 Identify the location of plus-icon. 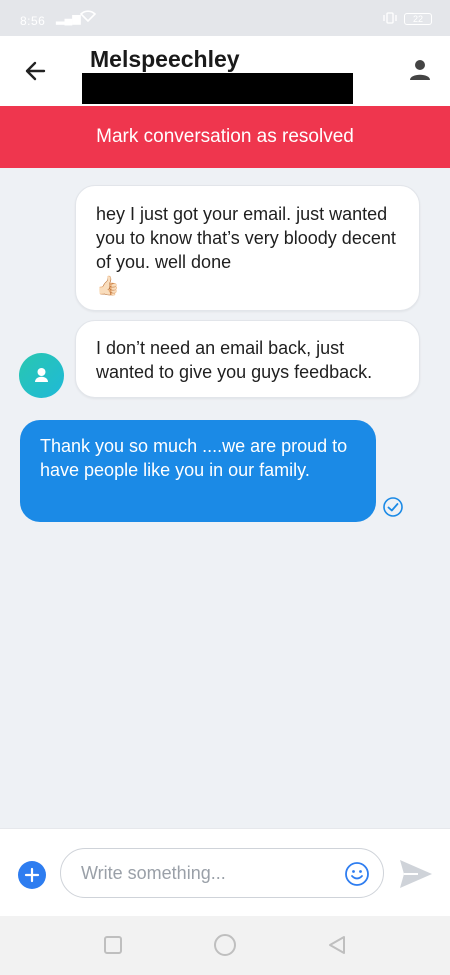
(32, 875).